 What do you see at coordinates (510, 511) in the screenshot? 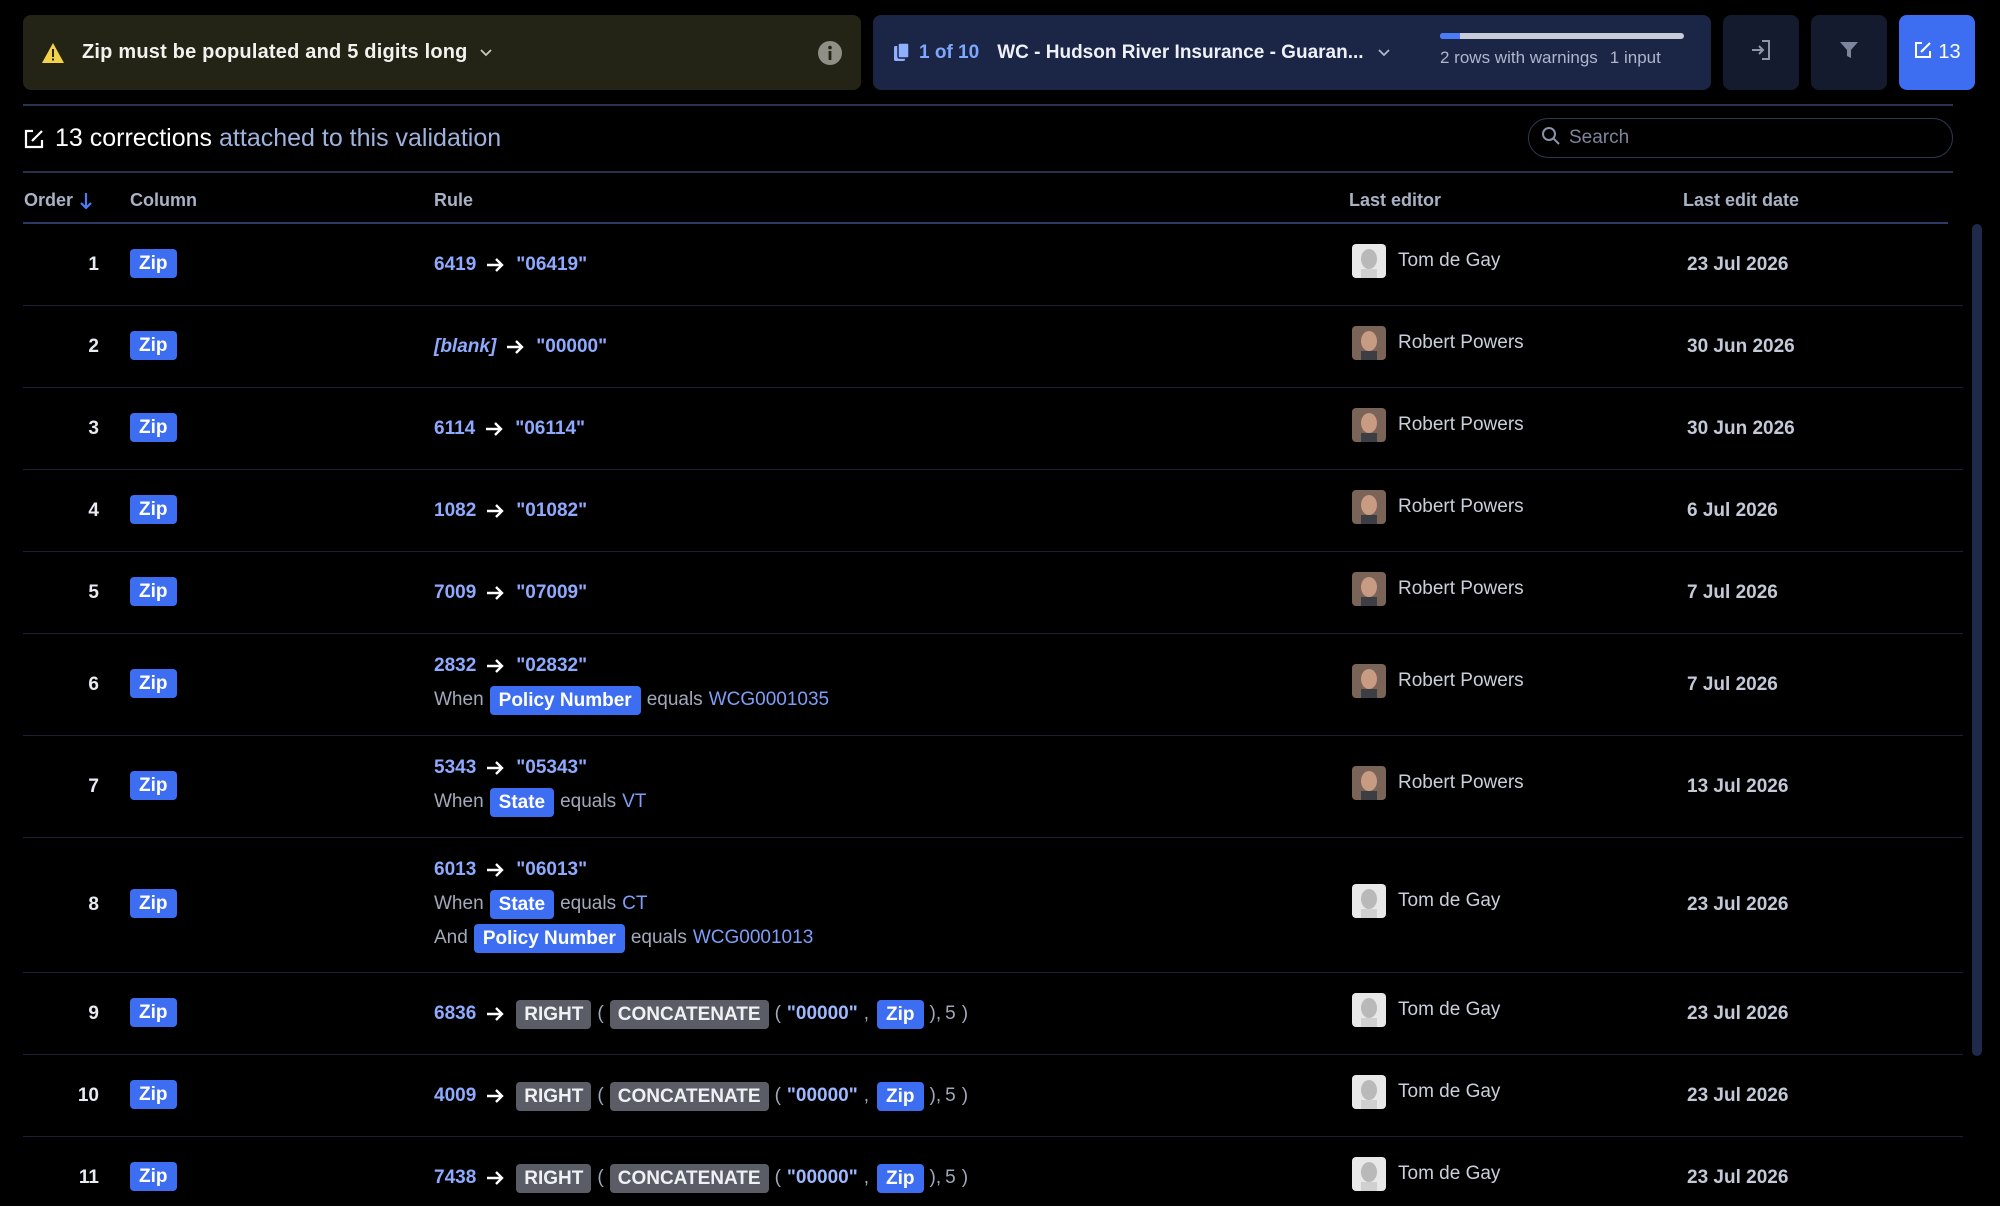
I see `rule-cell: 1082 "01082"` at bounding box center [510, 511].